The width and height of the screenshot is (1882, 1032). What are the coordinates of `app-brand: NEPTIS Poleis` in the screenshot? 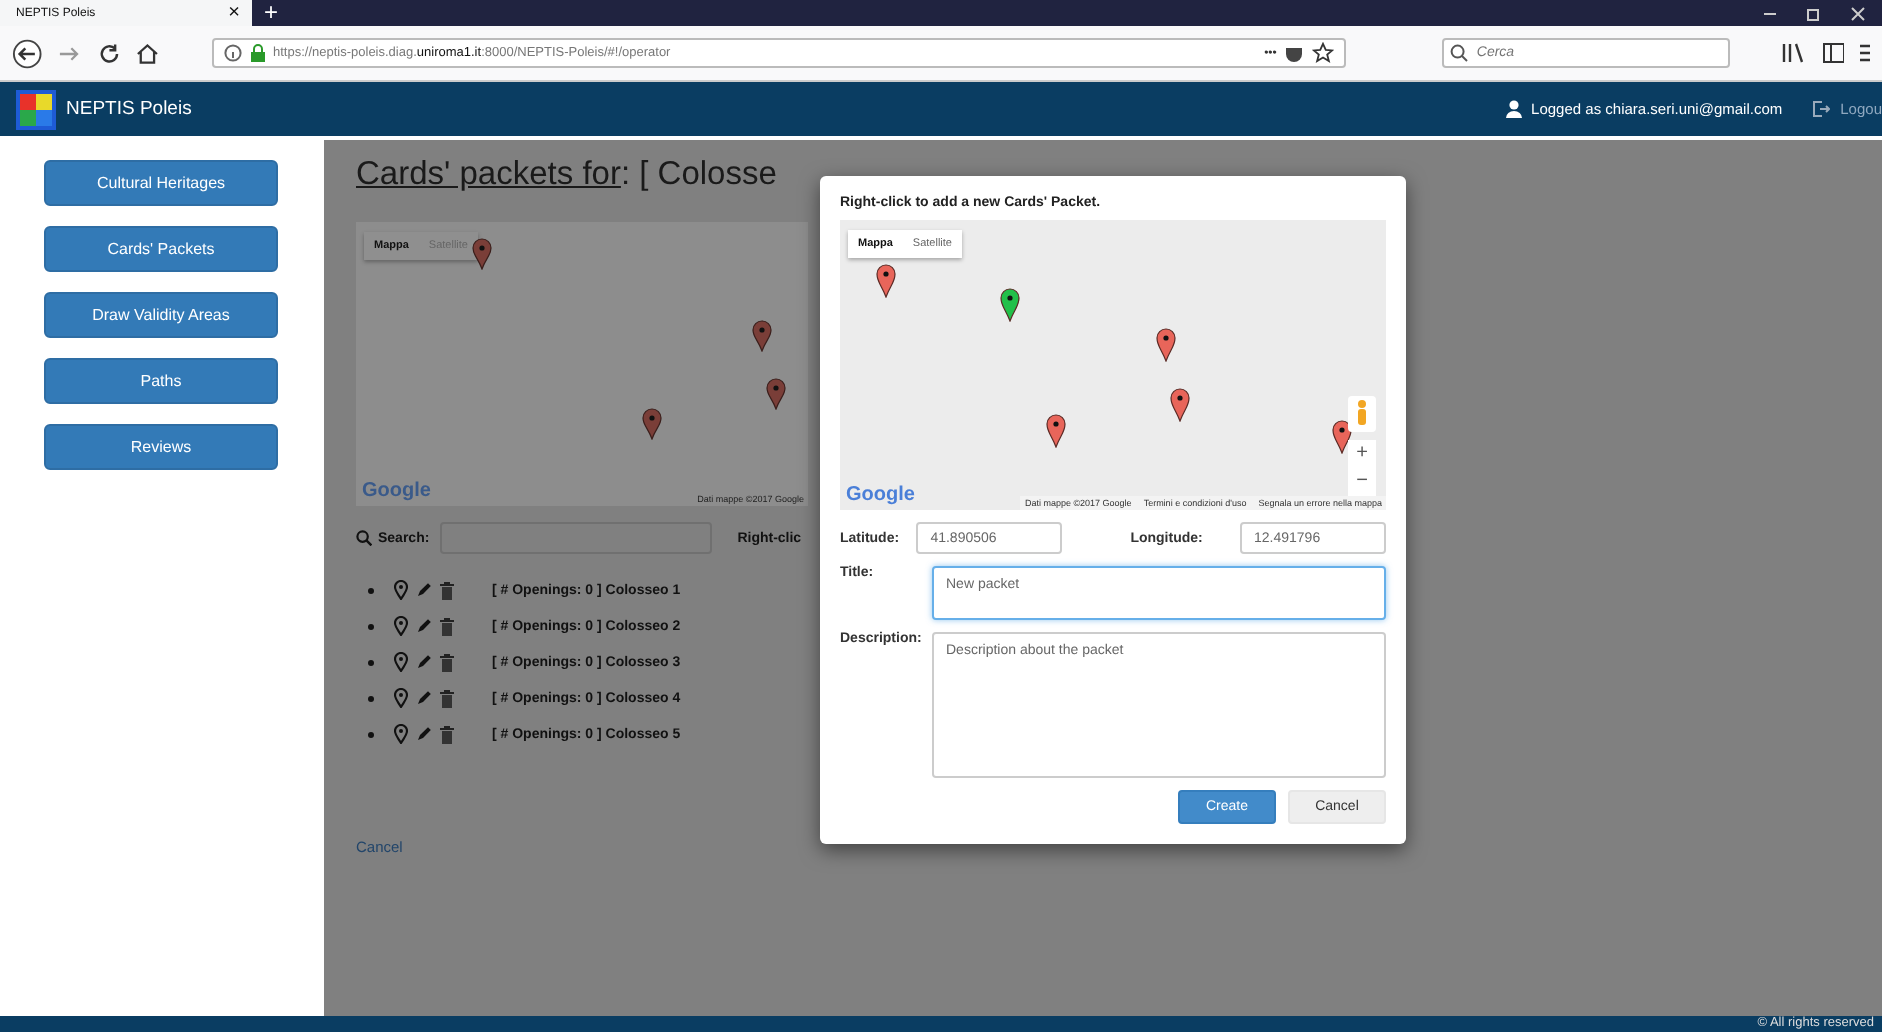 It's located at (129, 109).